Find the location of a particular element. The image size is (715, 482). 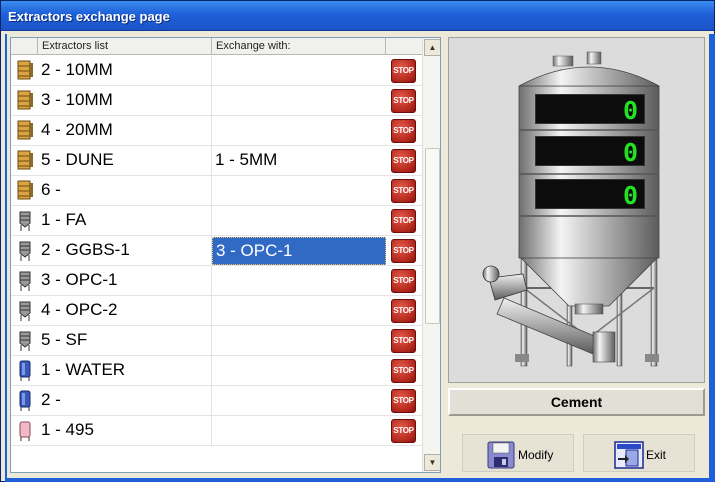

title-bar: Extractors exchange page is located at coordinates (357, 16).